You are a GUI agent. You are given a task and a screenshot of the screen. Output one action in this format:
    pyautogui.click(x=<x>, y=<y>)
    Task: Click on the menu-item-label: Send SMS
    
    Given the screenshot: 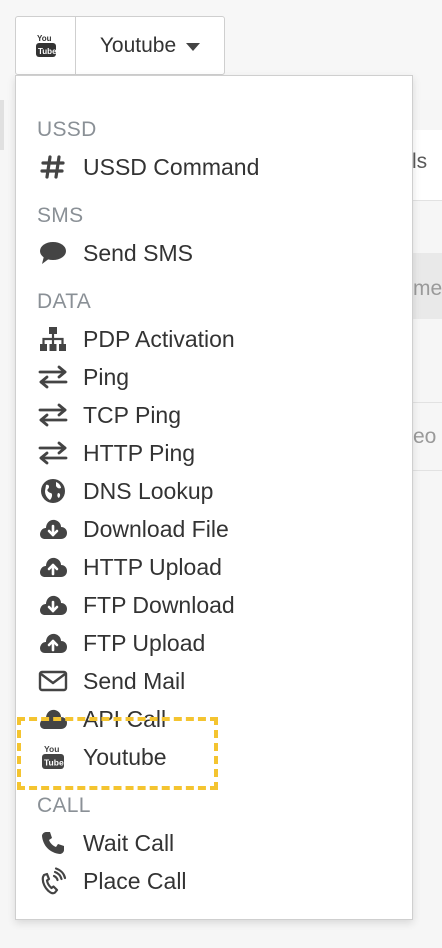 What is the action you would take?
    pyautogui.click(x=138, y=252)
    